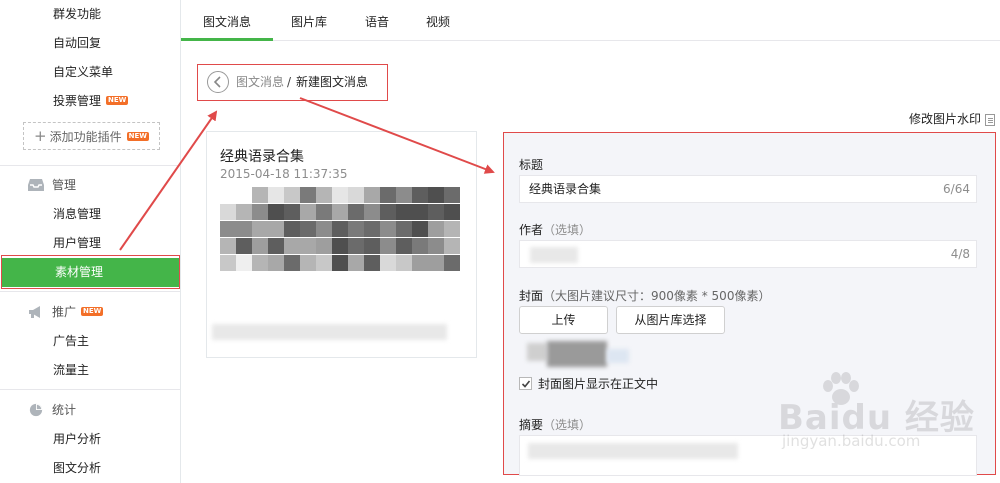 The height and width of the screenshot is (483, 1000). What do you see at coordinates (309, 20) in the screenshot?
I see `tab-images: 图片库` at bounding box center [309, 20].